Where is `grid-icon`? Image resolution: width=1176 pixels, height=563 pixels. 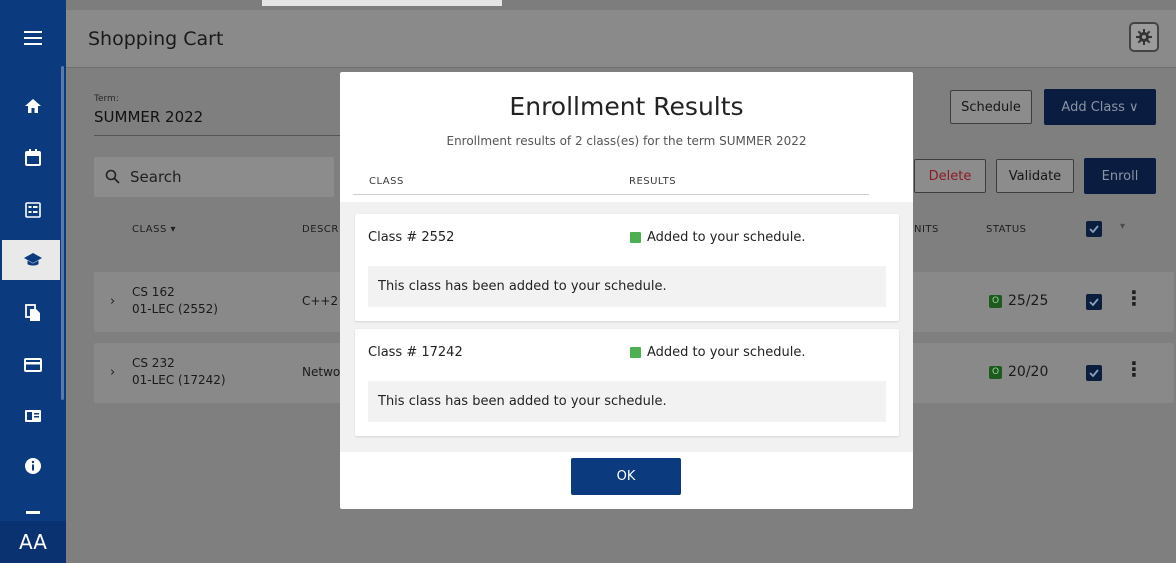
grid-icon is located at coordinates (33, 210).